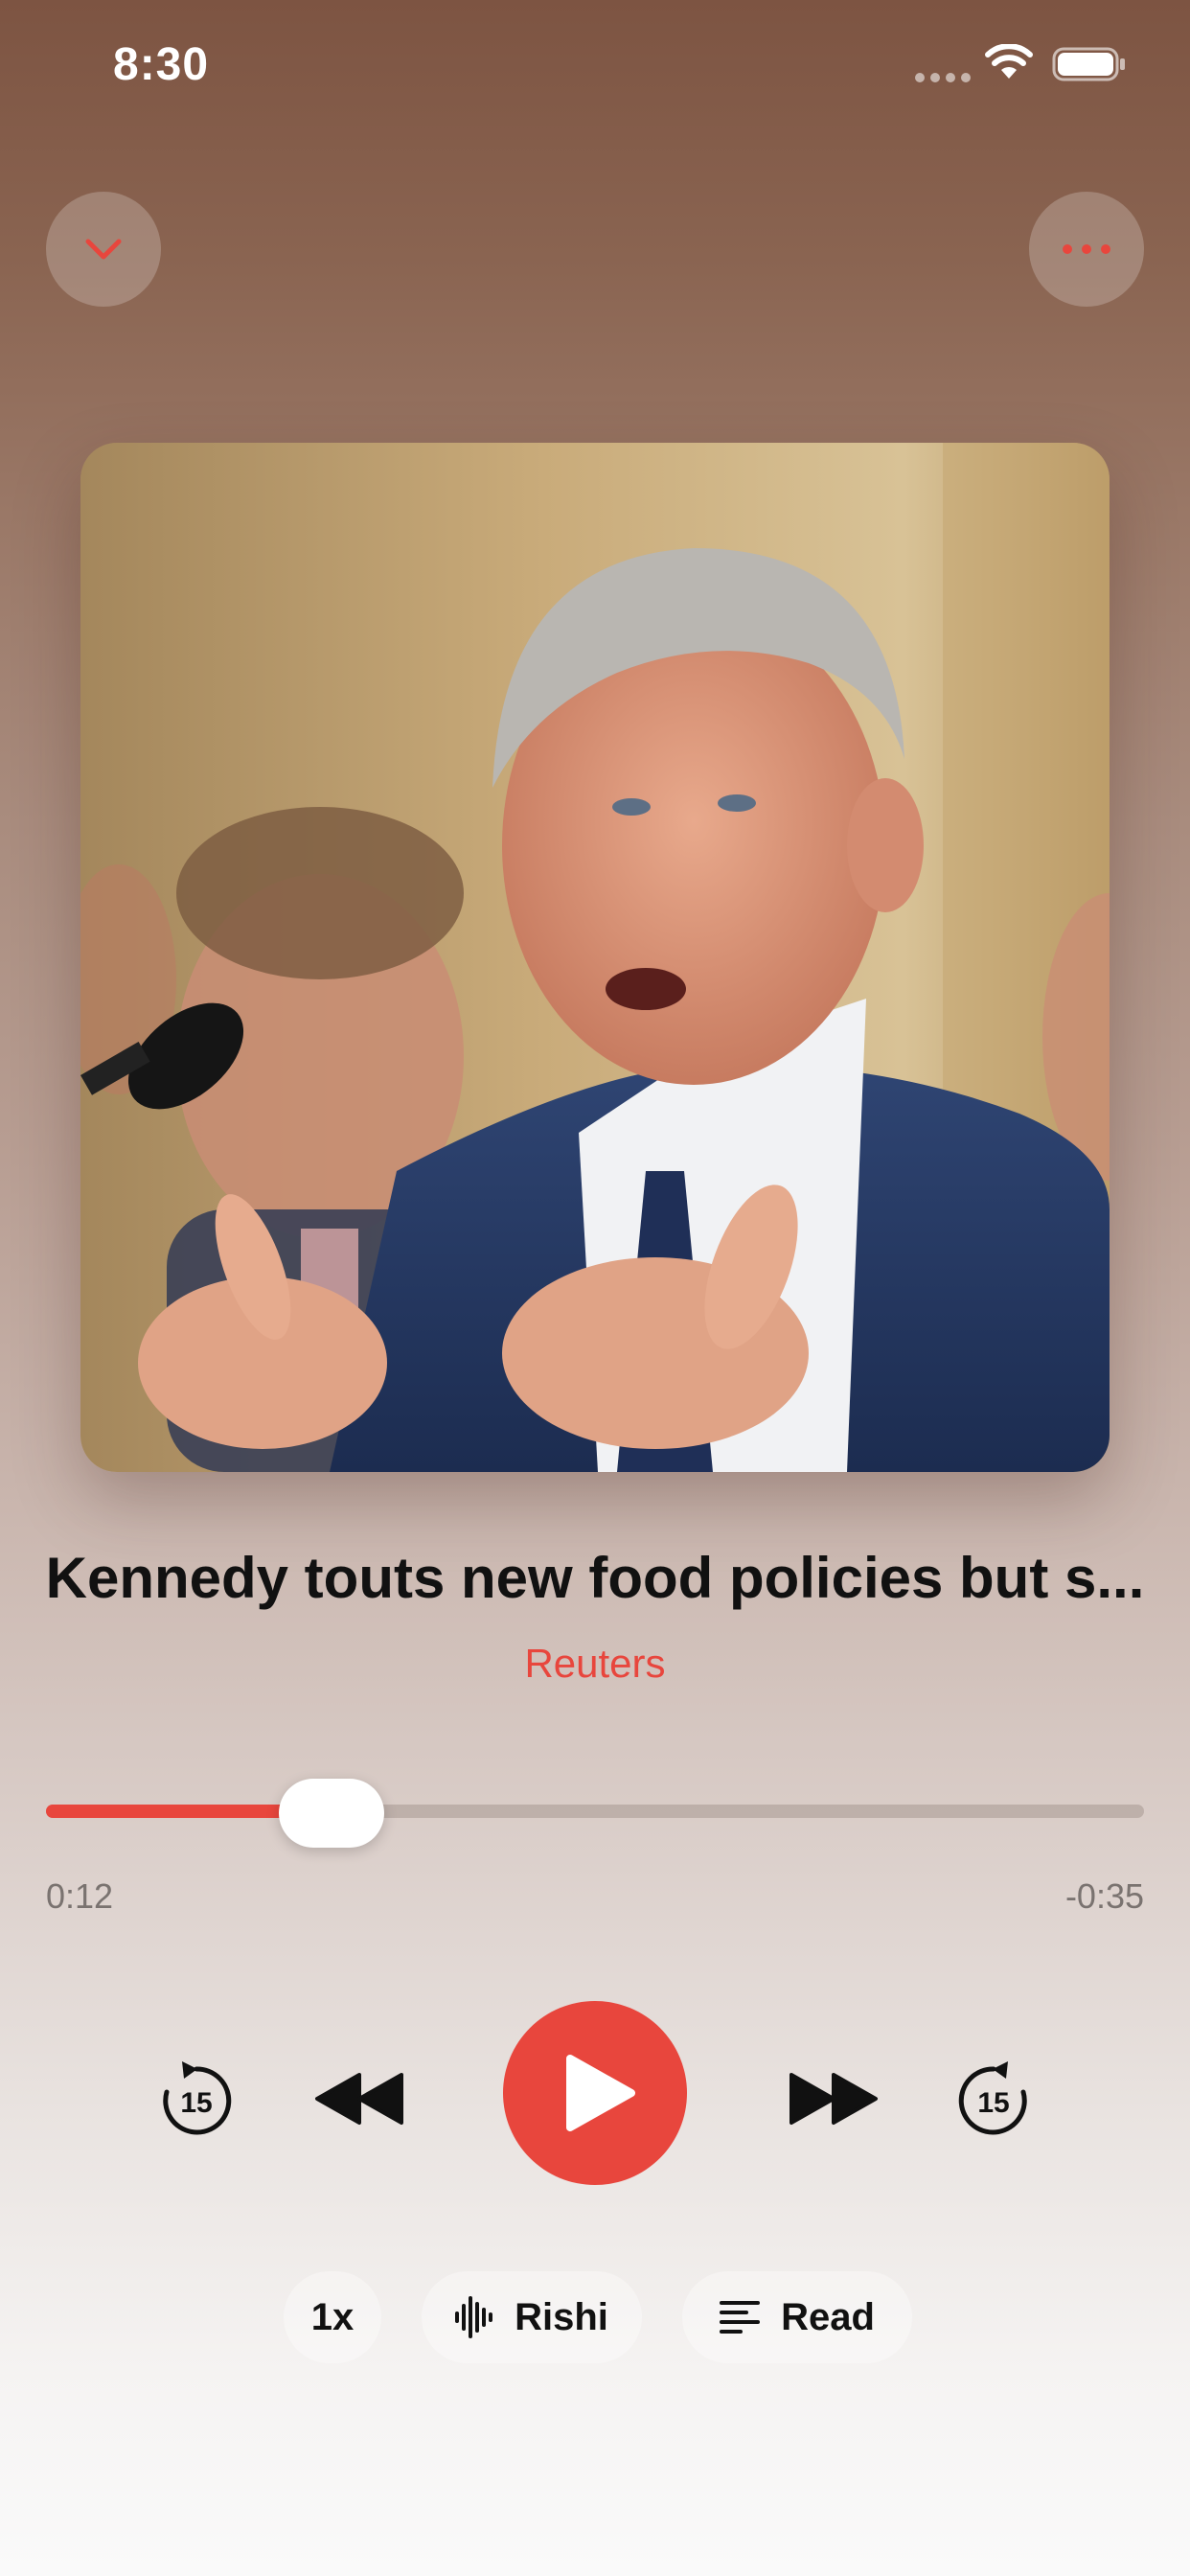 The height and width of the screenshot is (2576, 1190). I want to click on fast-forward-icon, so click(834, 2099).